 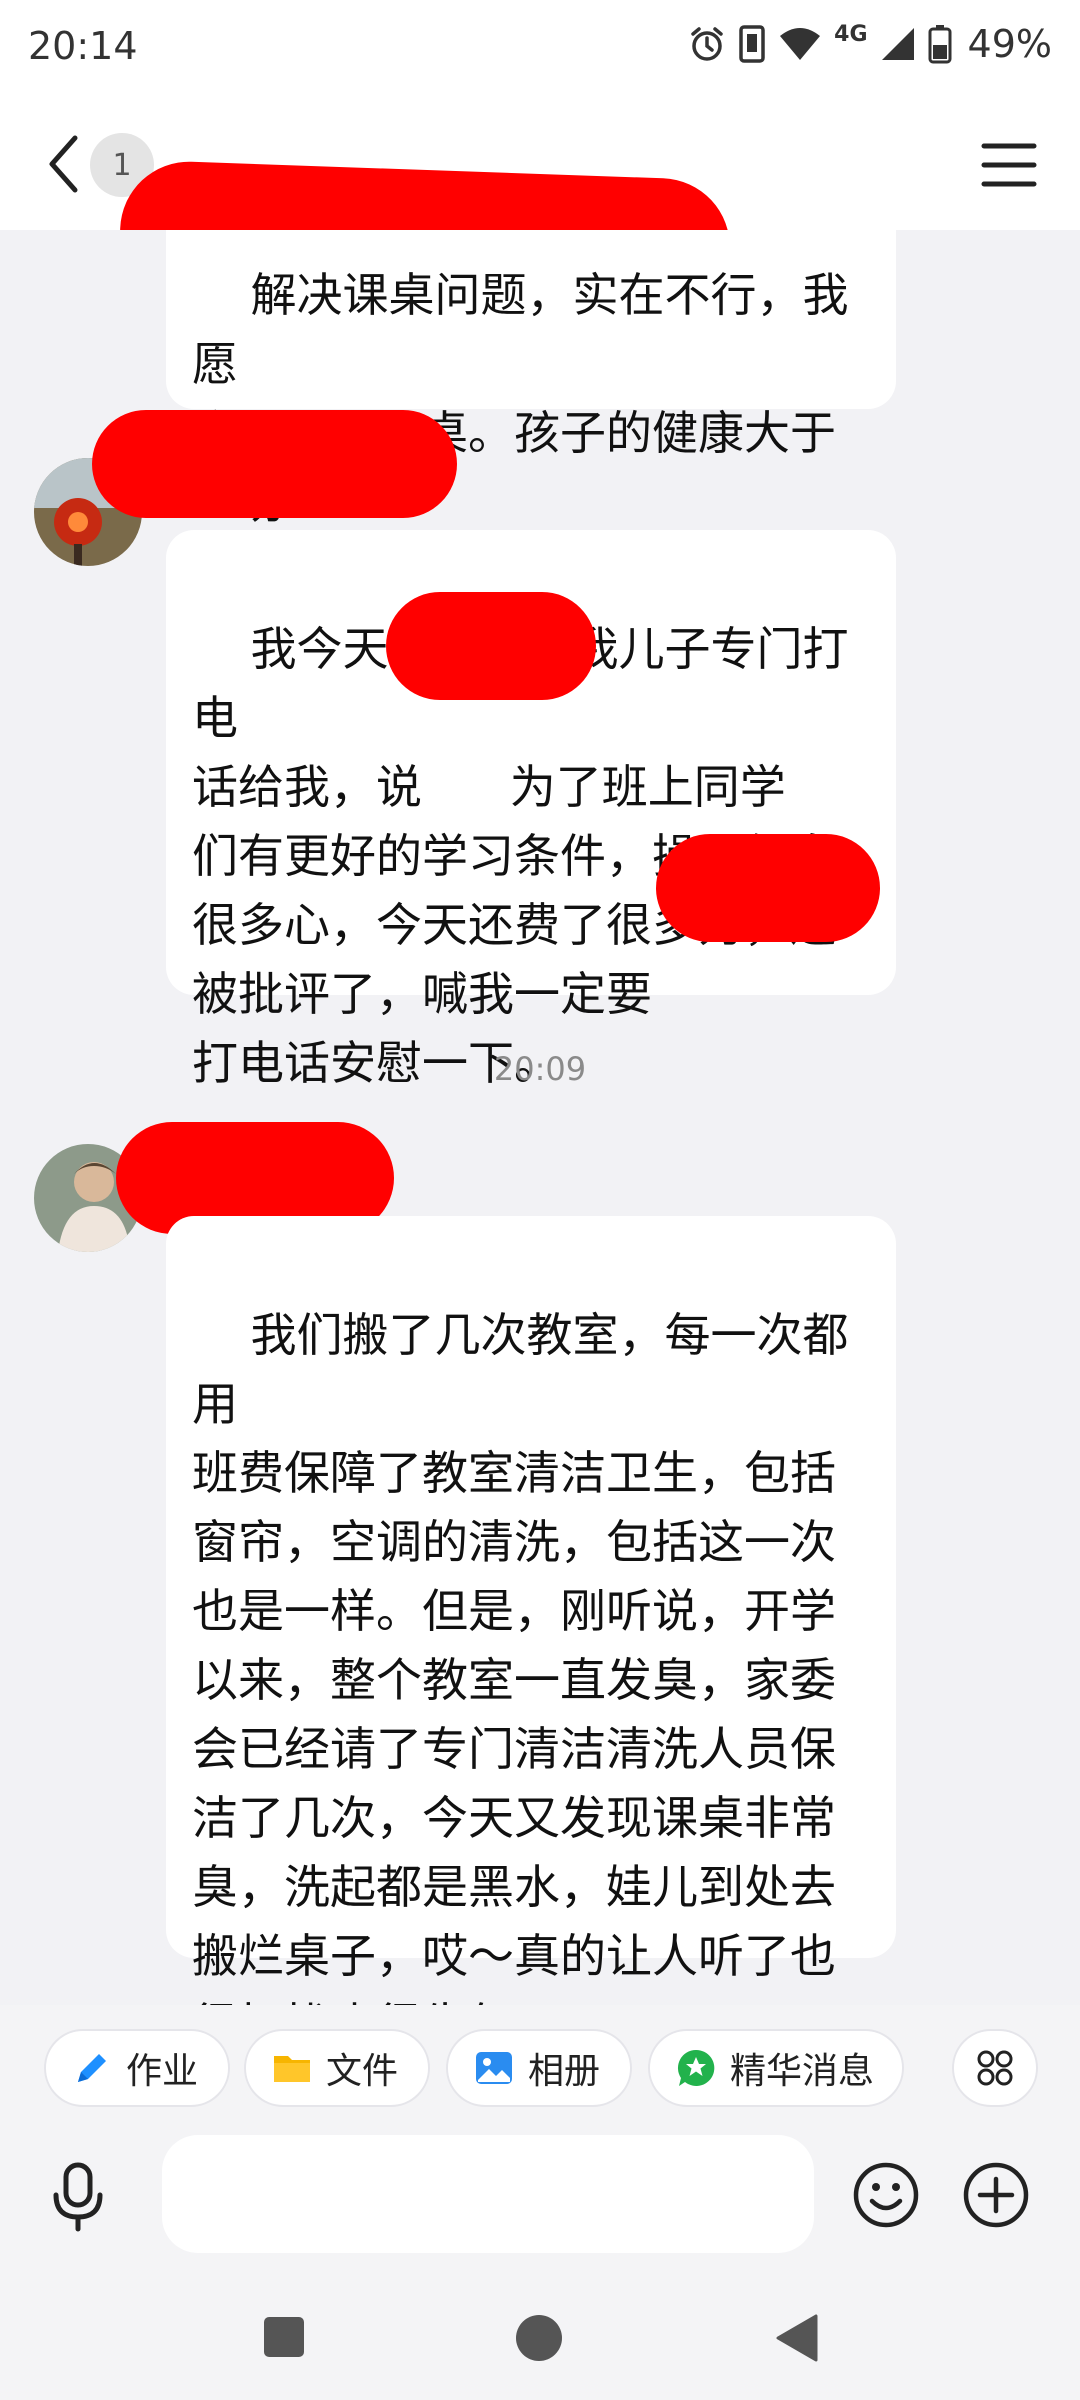 What do you see at coordinates (707, 44) in the screenshot?
I see `alarm-icon` at bounding box center [707, 44].